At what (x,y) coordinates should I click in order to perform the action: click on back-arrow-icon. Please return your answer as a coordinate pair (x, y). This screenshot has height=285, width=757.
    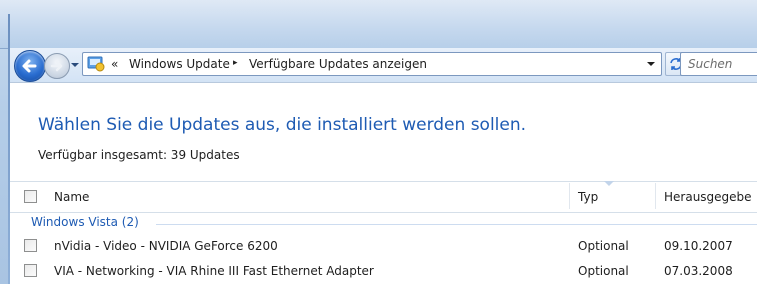
    Looking at the image, I should click on (29, 66).